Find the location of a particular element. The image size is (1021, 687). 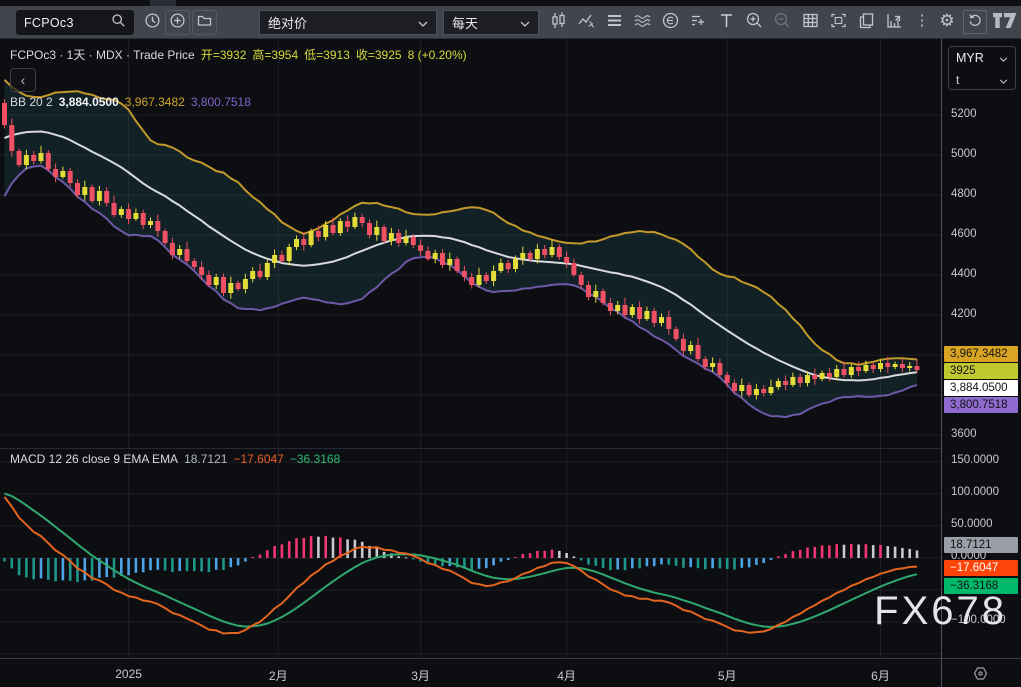

price-badge-bb-lower: 3,800.7518 is located at coordinates (981, 405).